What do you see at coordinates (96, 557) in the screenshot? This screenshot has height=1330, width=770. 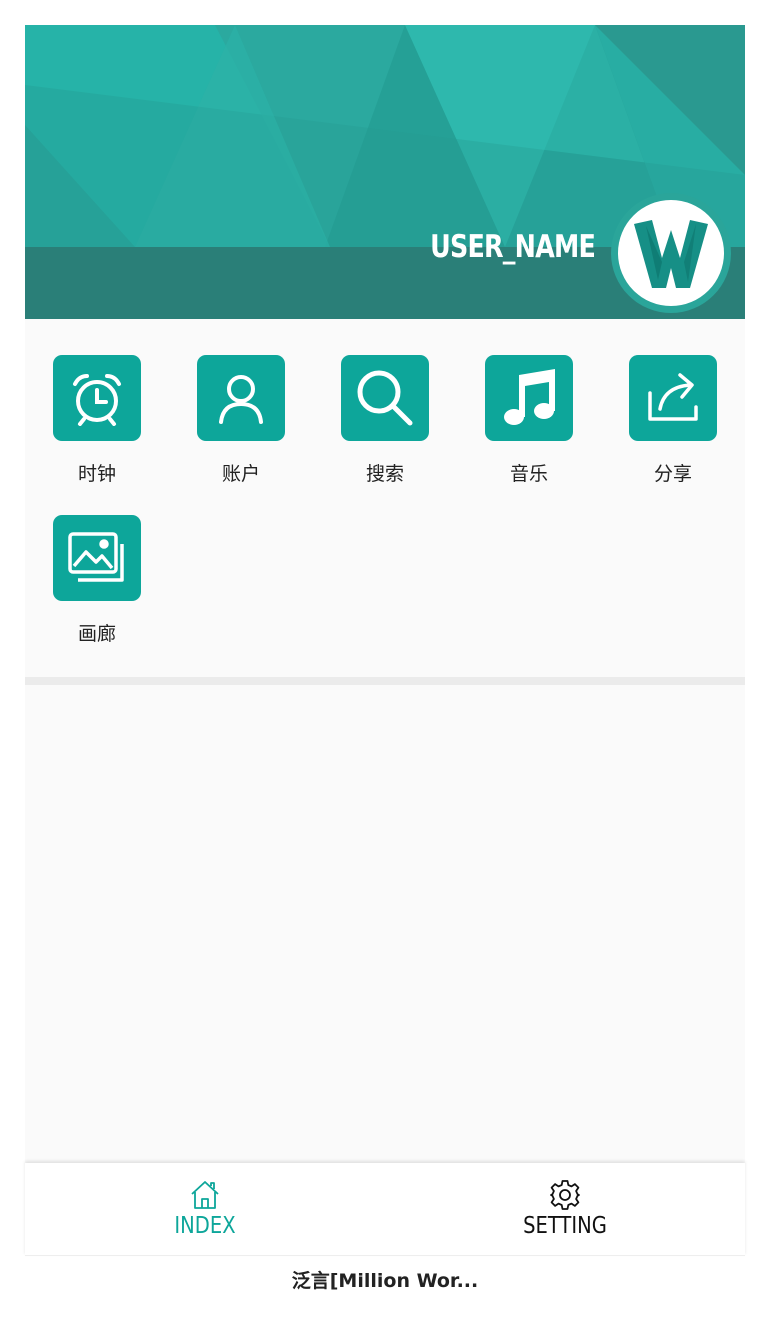 I see `gallery-icon` at bounding box center [96, 557].